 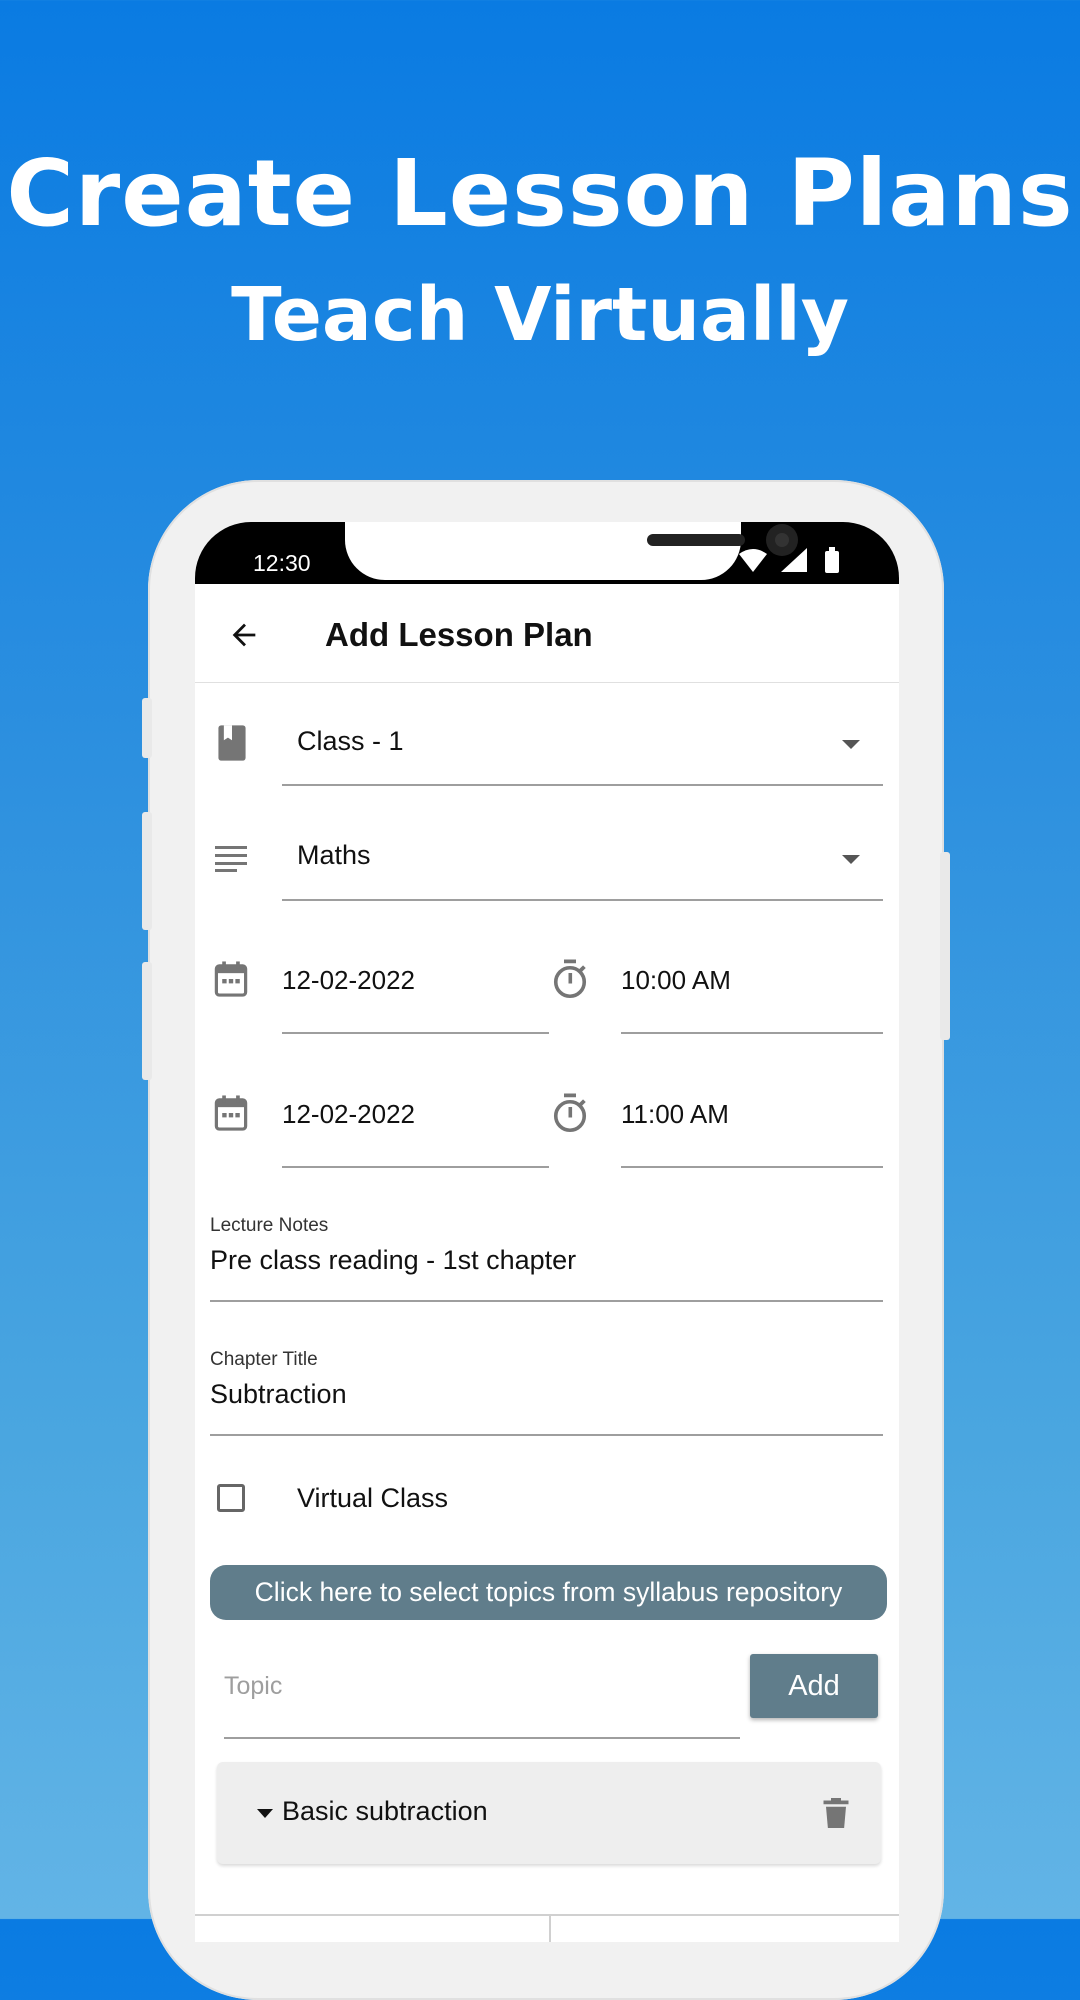 I want to click on page-title: Add Lesson Plan, so click(x=459, y=634).